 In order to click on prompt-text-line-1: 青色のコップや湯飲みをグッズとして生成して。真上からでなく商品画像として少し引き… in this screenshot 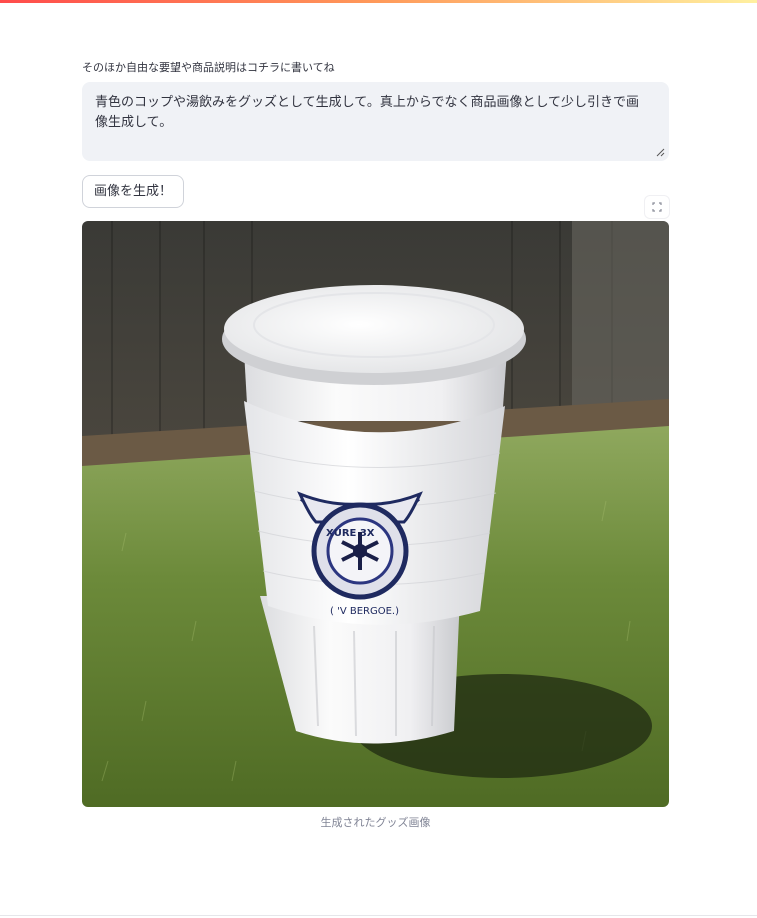, I will do `click(367, 102)`.